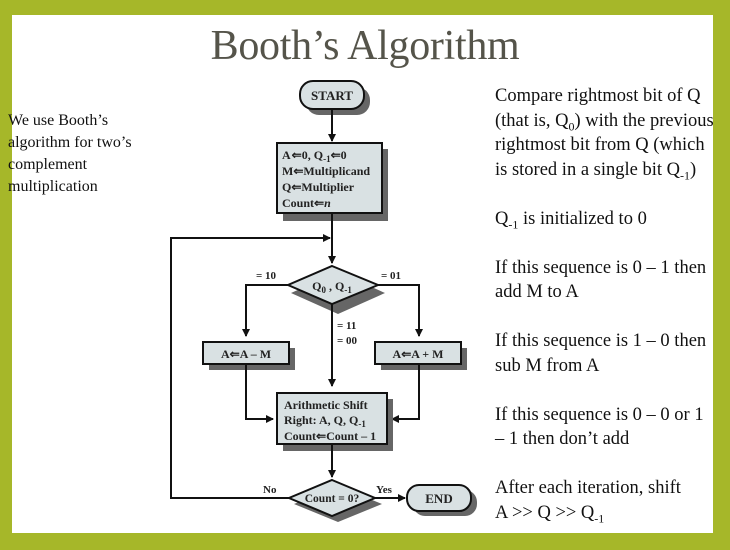  What do you see at coordinates (325, 421) in the screenshot?
I see `shift-line-2: Right: A, Q, Q-1` at bounding box center [325, 421].